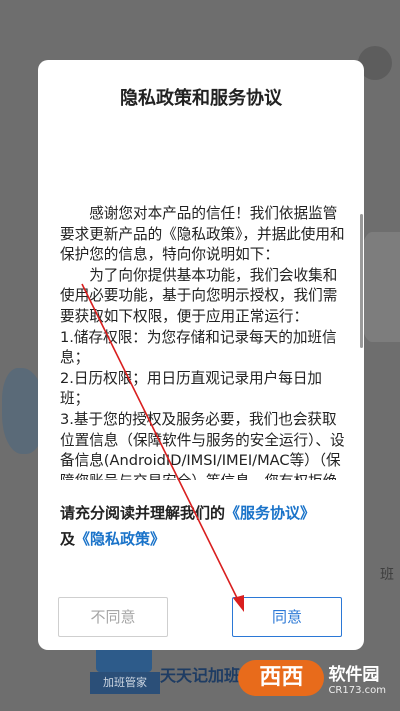 The height and width of the screenshot is (711, 400). I want to click on watermark-name: 软件园, so click(354, 675).